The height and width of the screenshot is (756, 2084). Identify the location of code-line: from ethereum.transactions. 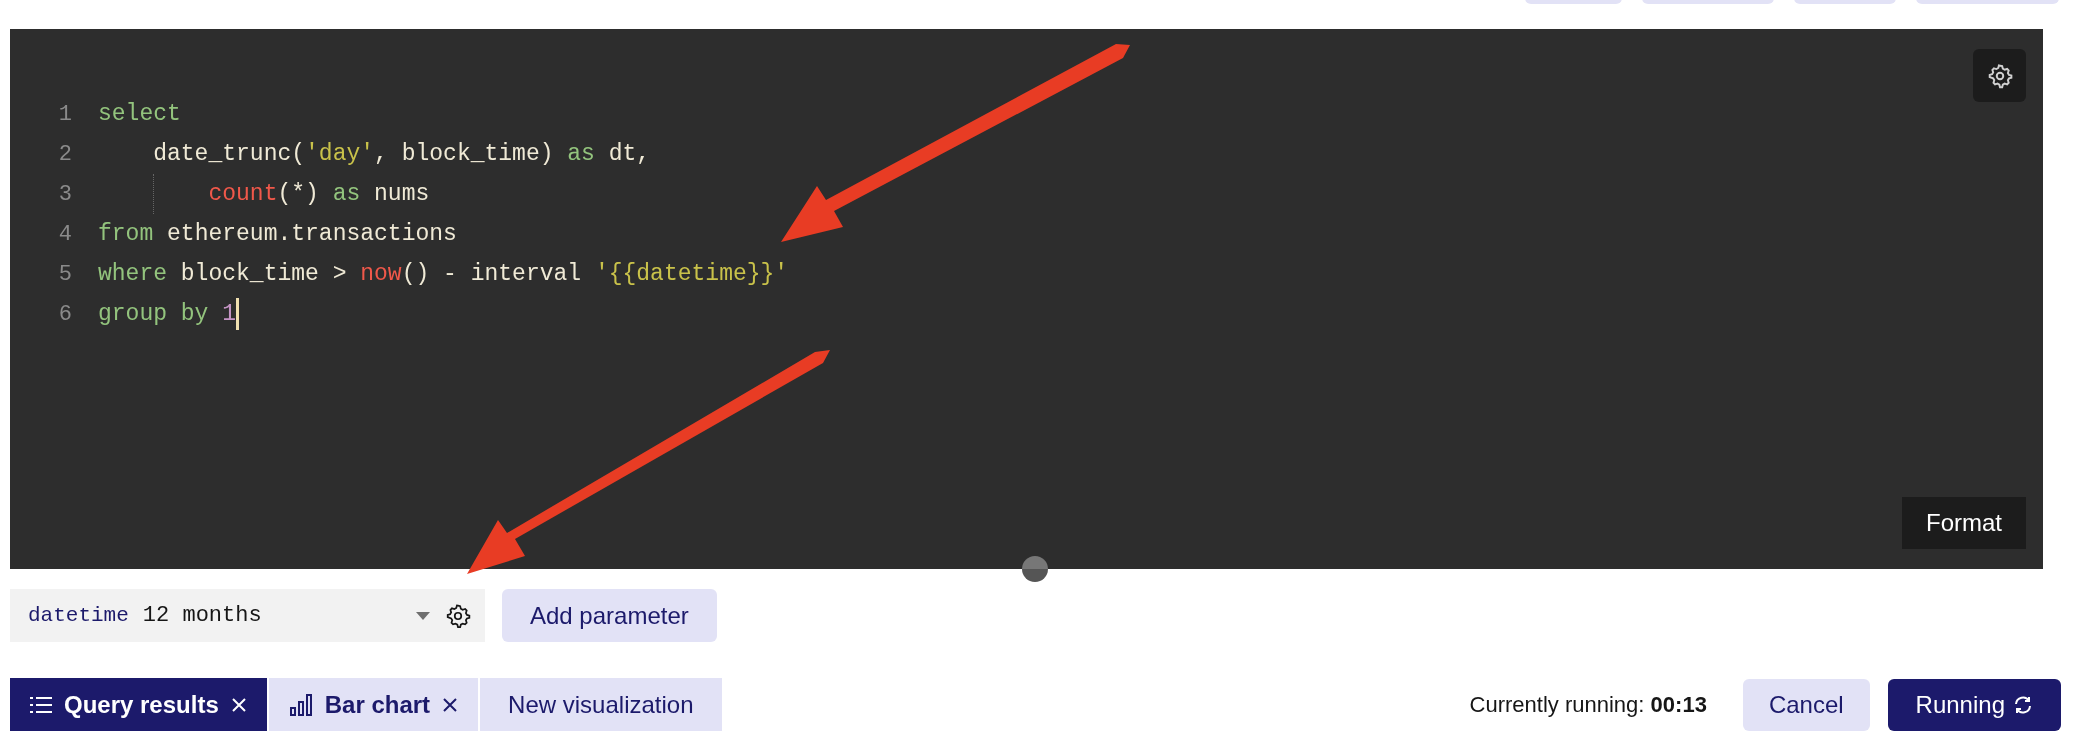
(277, 234).